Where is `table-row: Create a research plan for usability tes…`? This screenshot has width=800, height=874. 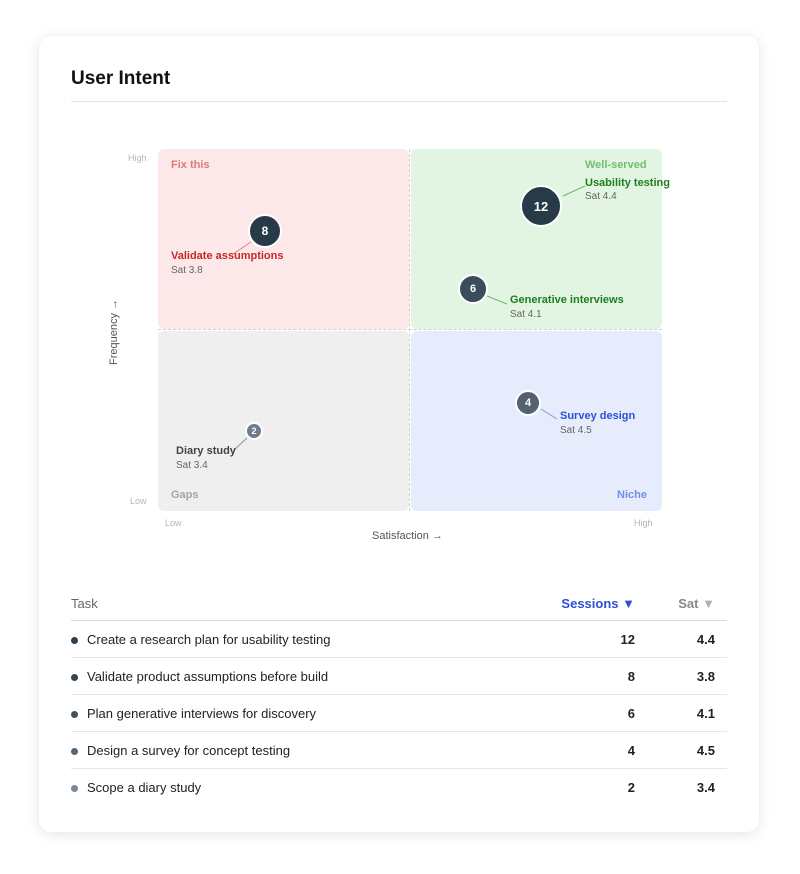
table-row: Create a research plan for usability tes… is located at coordinates (399, 639).